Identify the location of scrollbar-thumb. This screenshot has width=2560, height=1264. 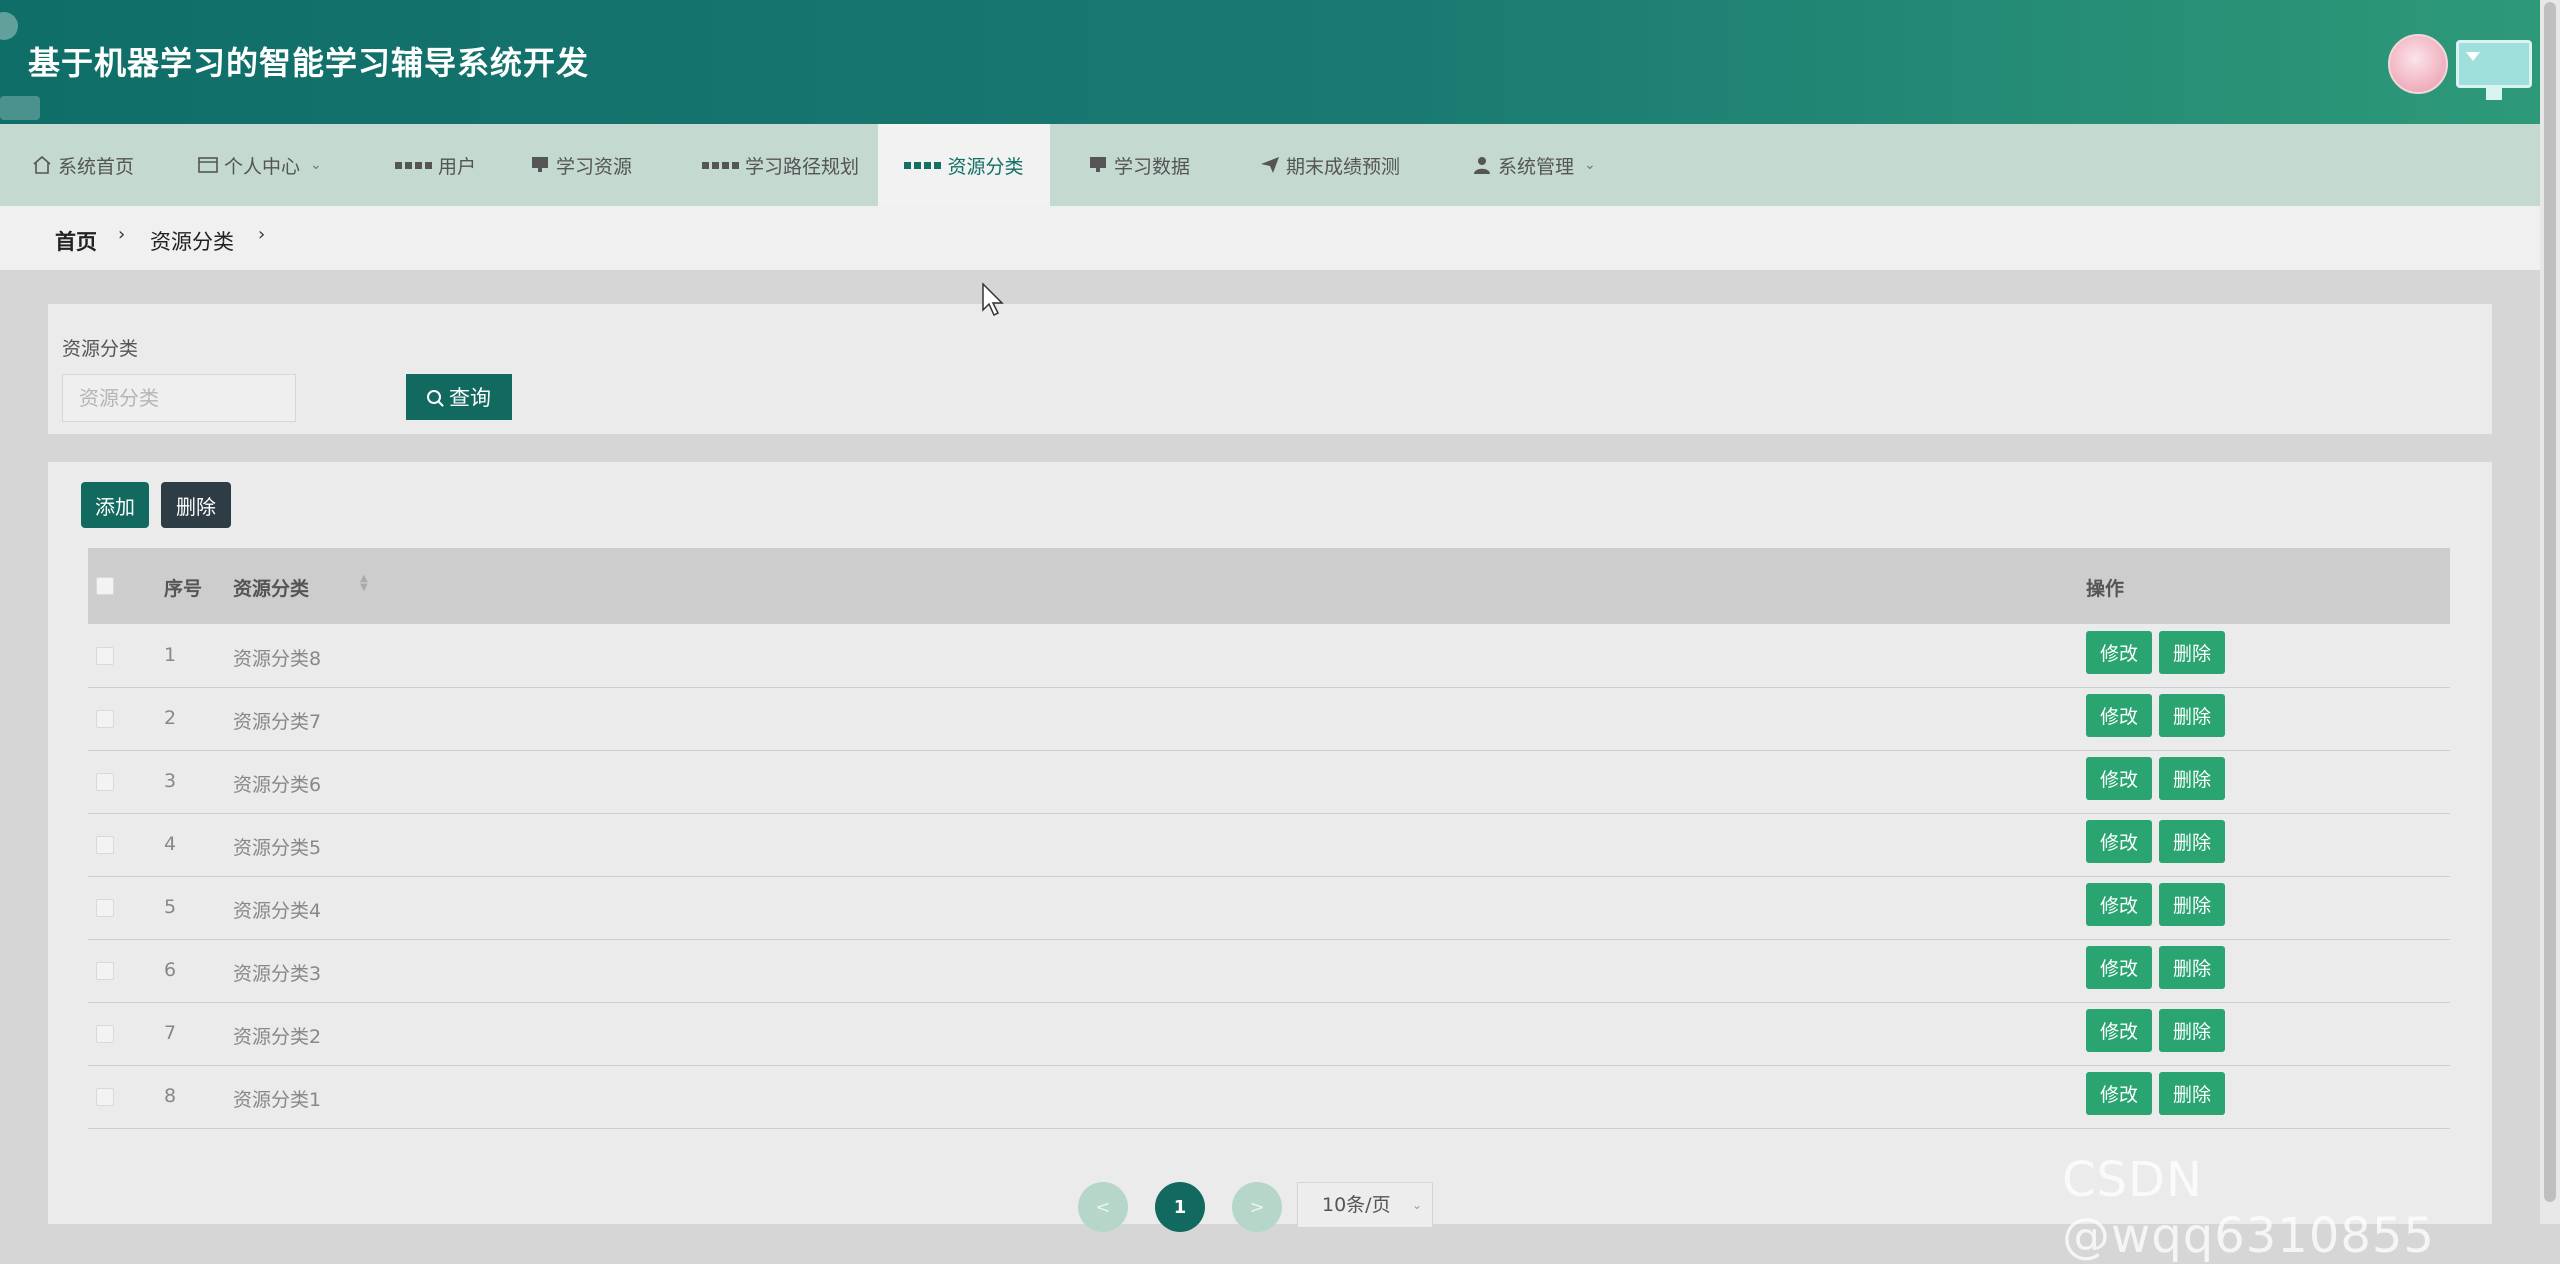
(2550, 602).